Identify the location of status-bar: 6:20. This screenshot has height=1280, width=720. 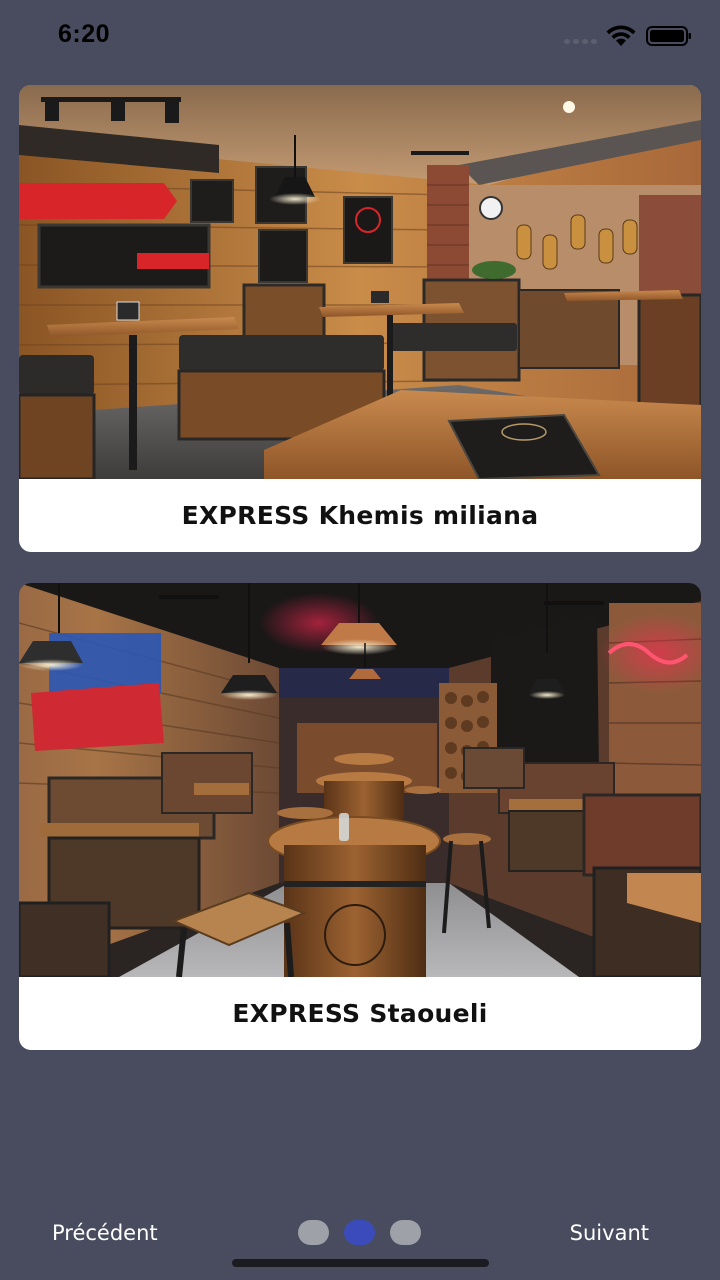
(360, 36).